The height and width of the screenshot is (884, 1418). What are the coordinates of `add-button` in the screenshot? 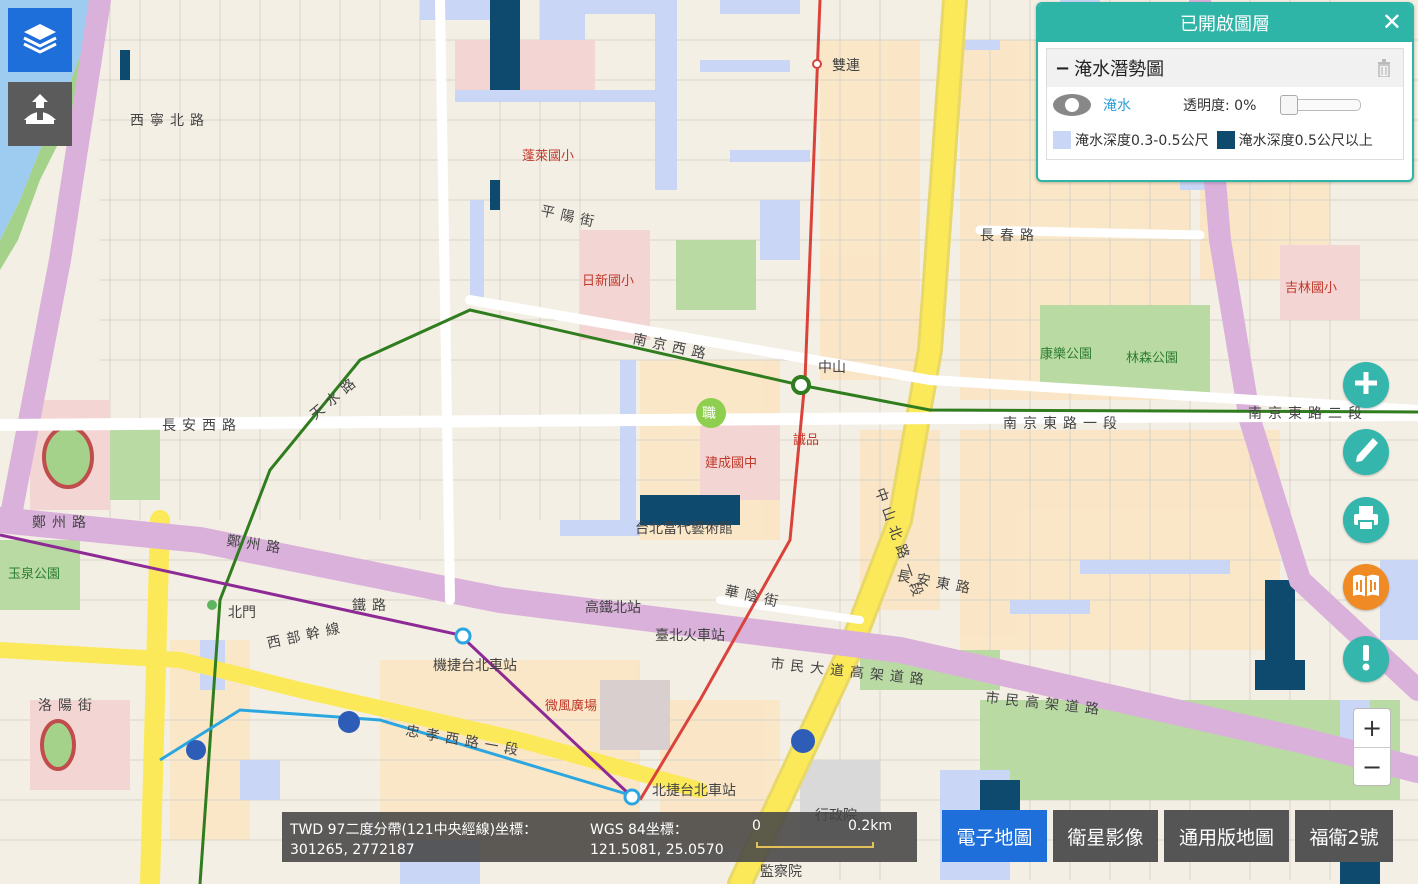 It's located at (1366, 385).